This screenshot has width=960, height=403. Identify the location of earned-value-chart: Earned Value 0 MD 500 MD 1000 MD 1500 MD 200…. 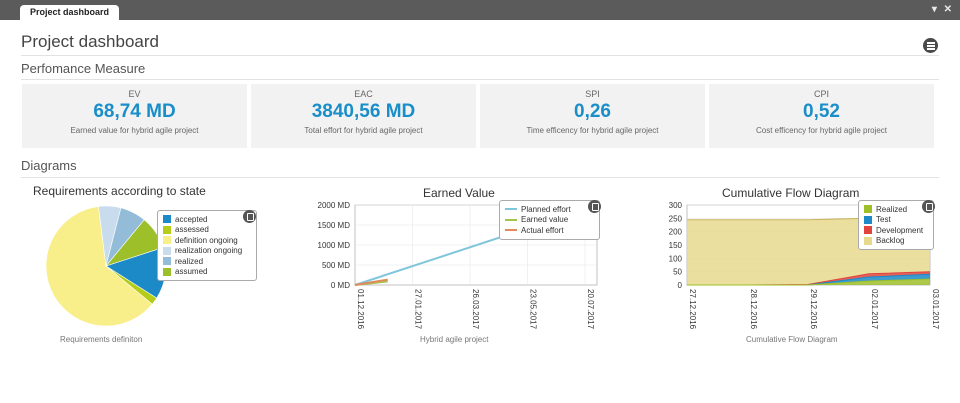
(460, 265).